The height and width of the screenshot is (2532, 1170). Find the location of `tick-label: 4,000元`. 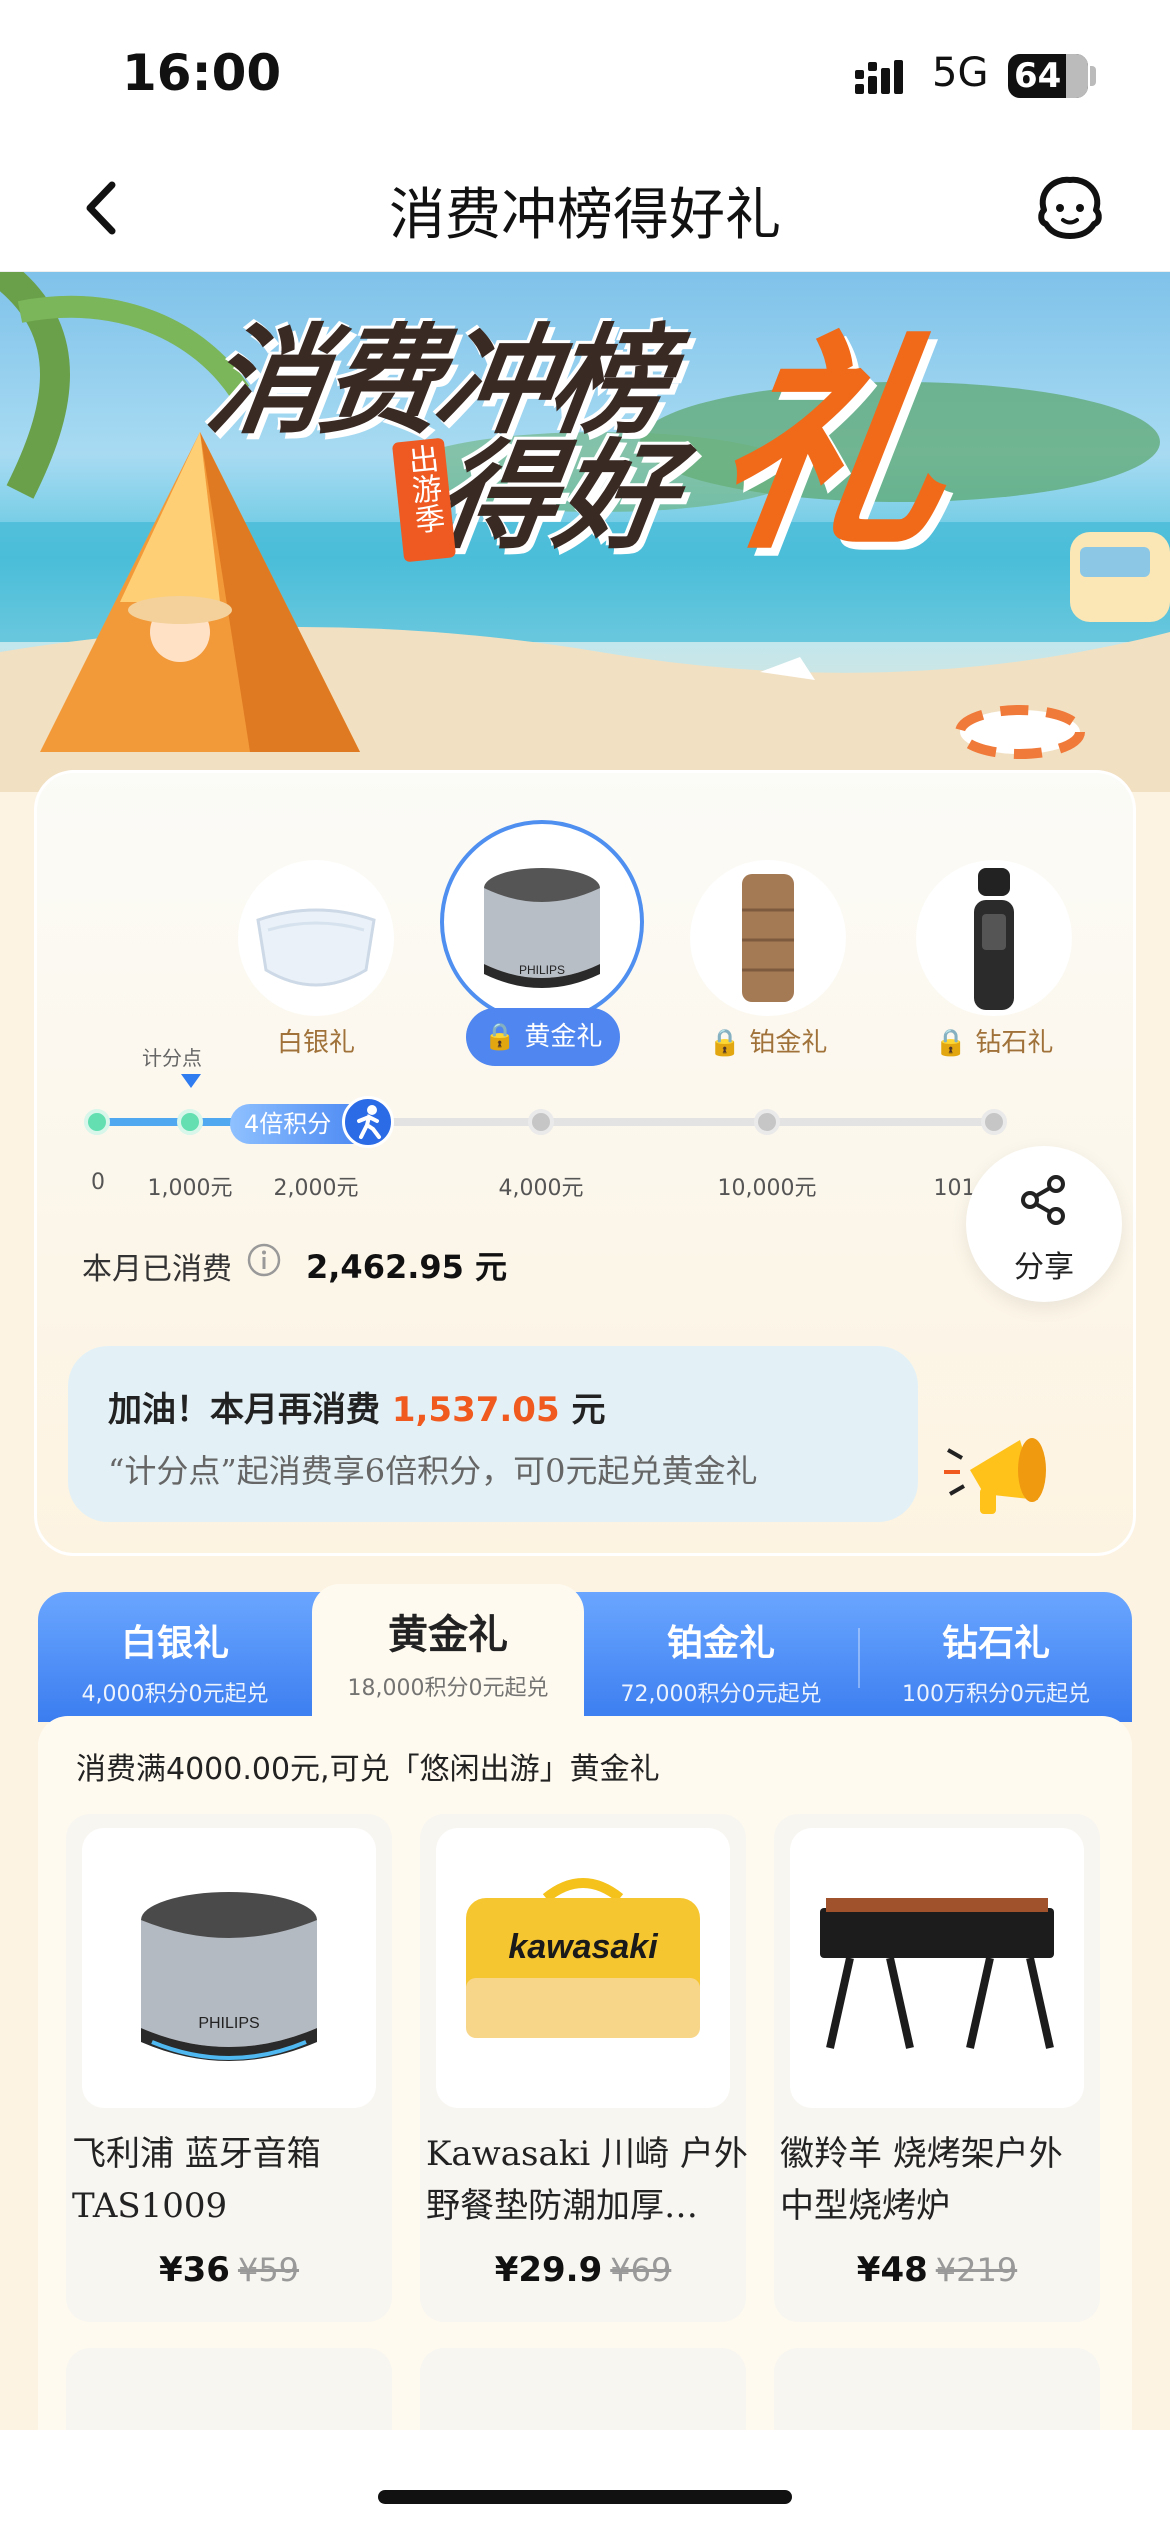

tick-label: 4,000元 is located at coordinates (541, 1188).